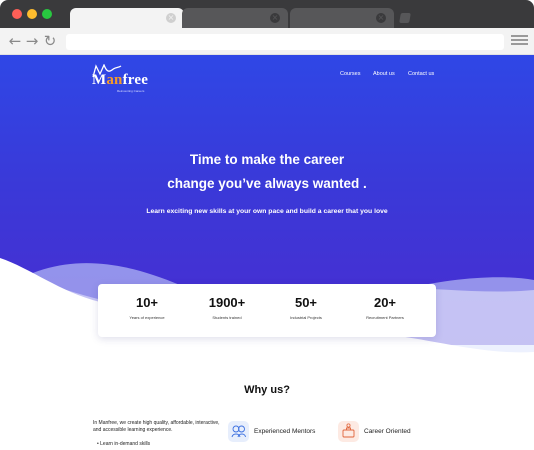 Image resolution: width=534 pixels, height=450 pixels. I want to click on maximize-window-button, so click(47, 14).